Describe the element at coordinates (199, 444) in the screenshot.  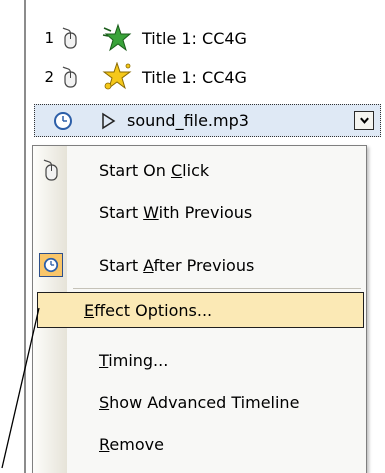
I see `menu-item-remove: Remove` at that location.